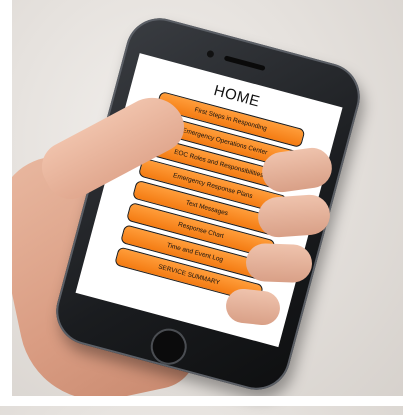  Describe the element at coordinates (294, 216) in the screenshot. I see `hand-finger-middle` at that location.